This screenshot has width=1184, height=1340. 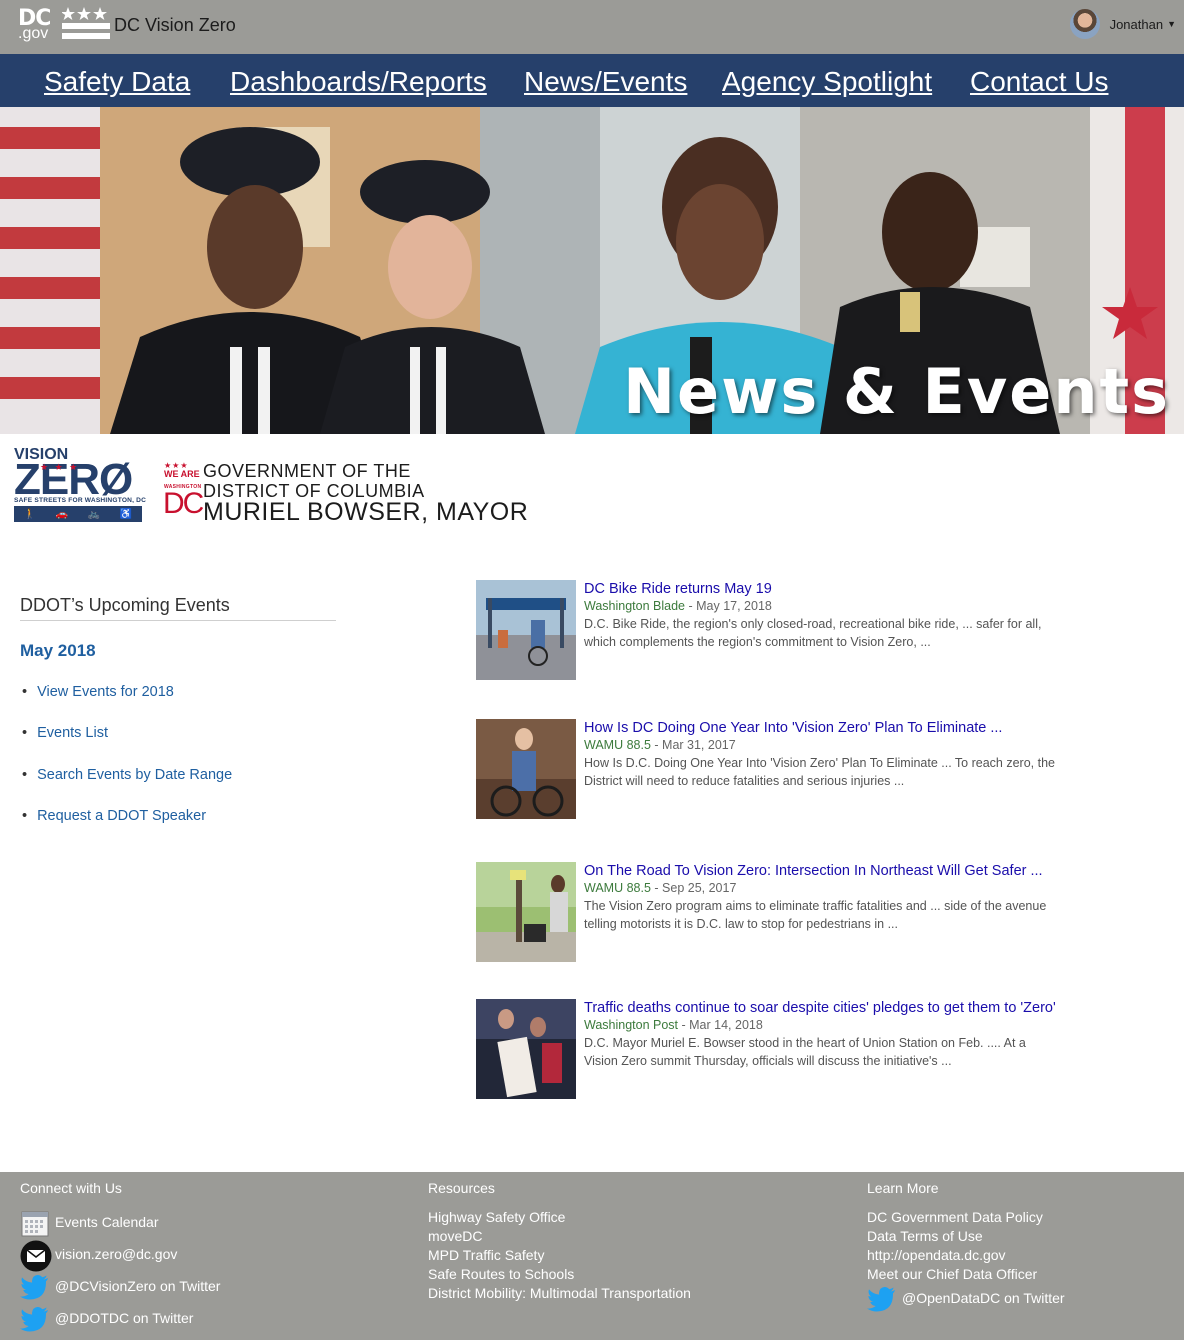 What do you see at coordinates (461, 1188) in the screenshot?
I see `footer-heading-resources: Resources` at bounding box center [461, 1188].